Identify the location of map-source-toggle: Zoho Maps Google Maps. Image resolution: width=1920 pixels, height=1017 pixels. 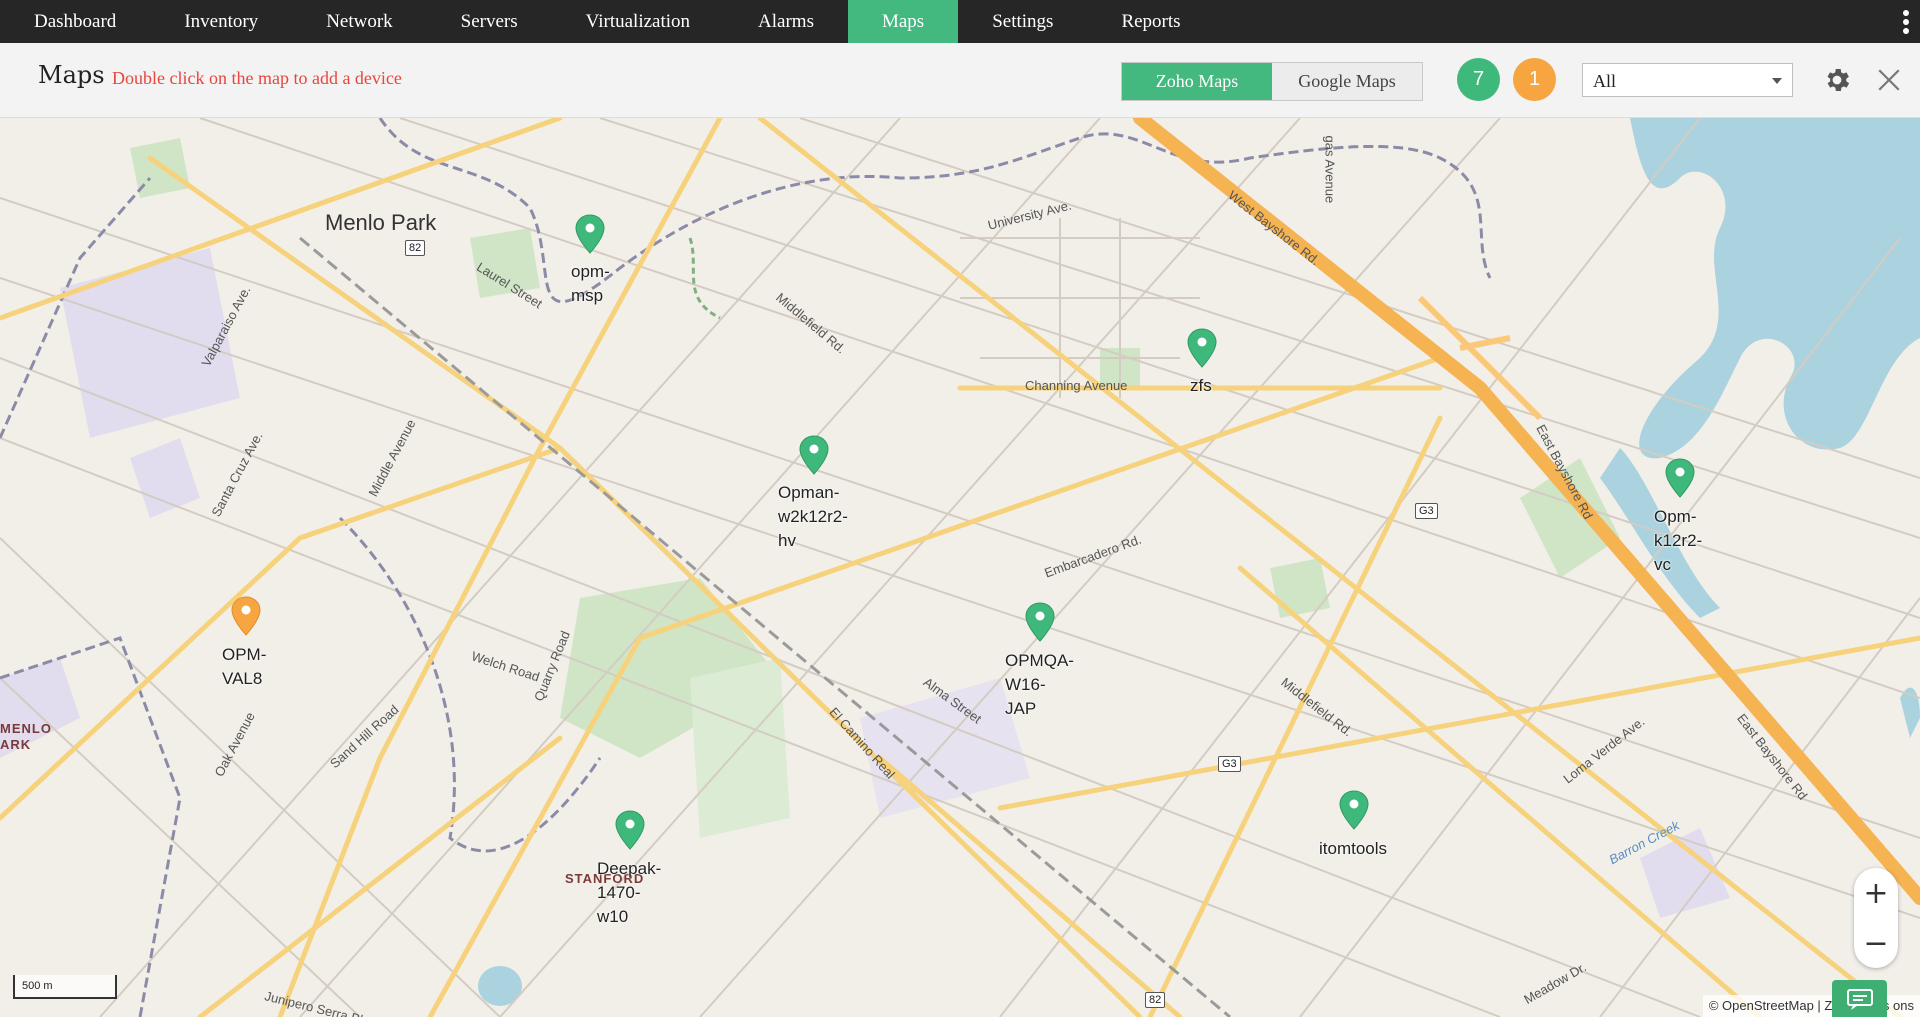
(1272, 81).